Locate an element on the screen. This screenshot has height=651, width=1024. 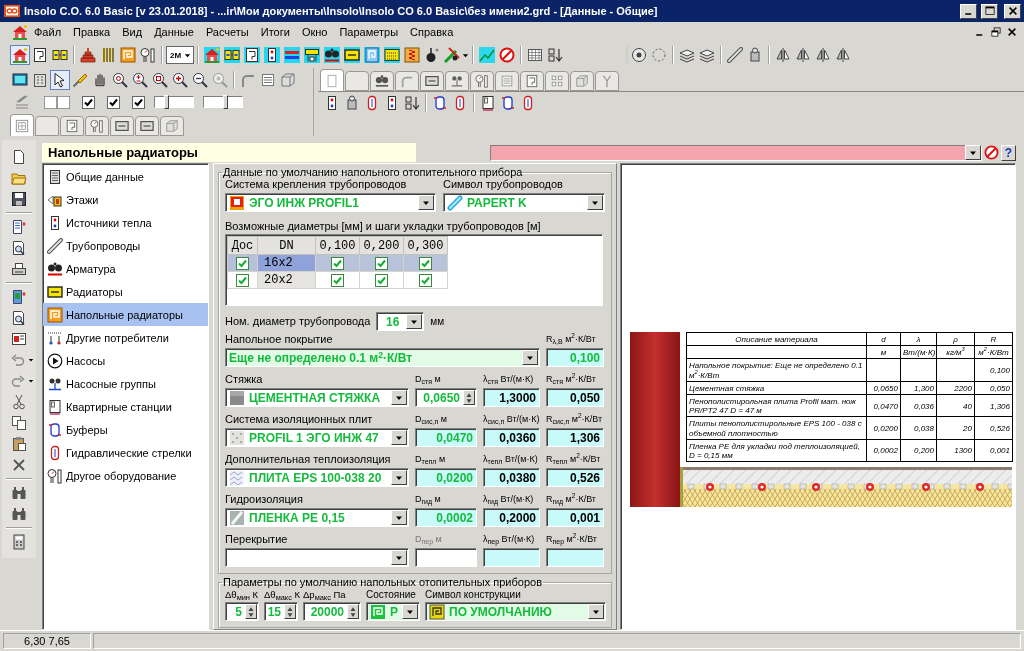
chart-icon is located at coordinates (487, 55).